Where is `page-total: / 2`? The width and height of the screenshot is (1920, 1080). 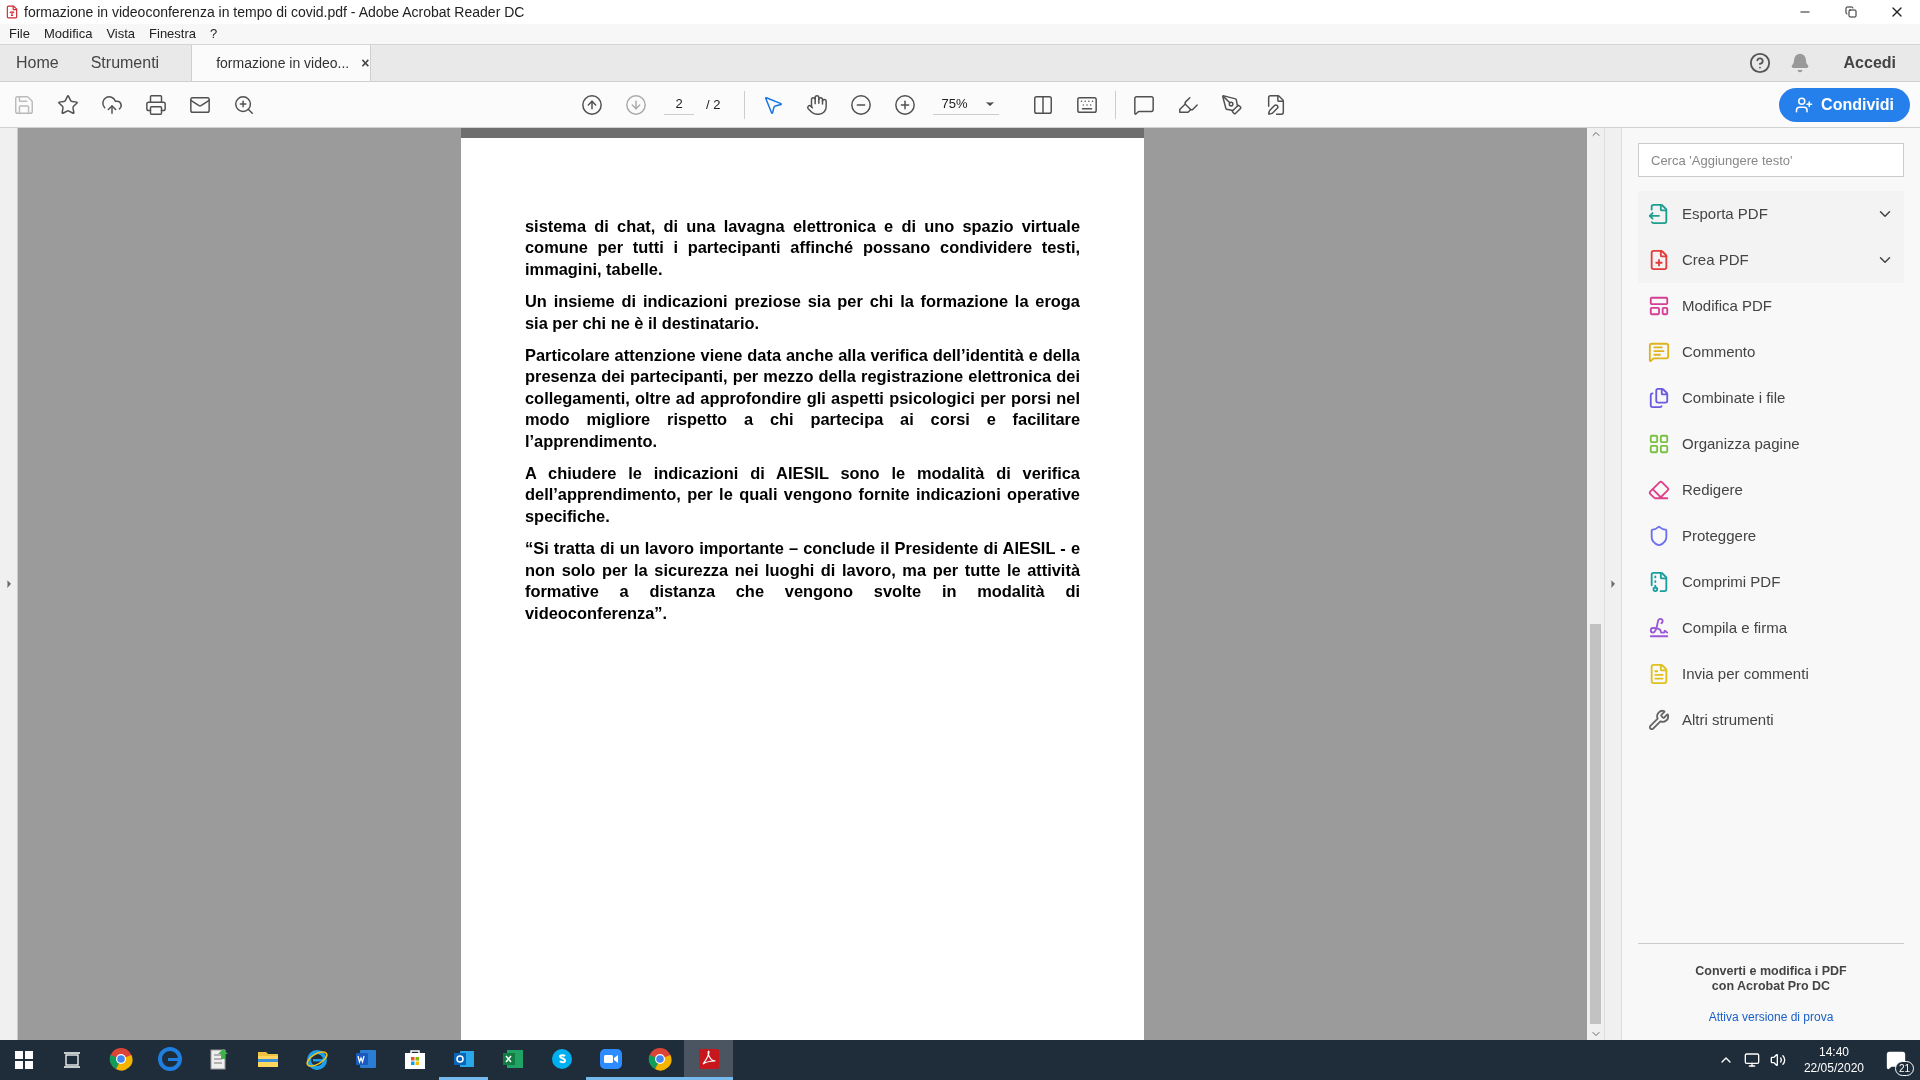 page-total: / 2 is located at coordinates (713, 104).